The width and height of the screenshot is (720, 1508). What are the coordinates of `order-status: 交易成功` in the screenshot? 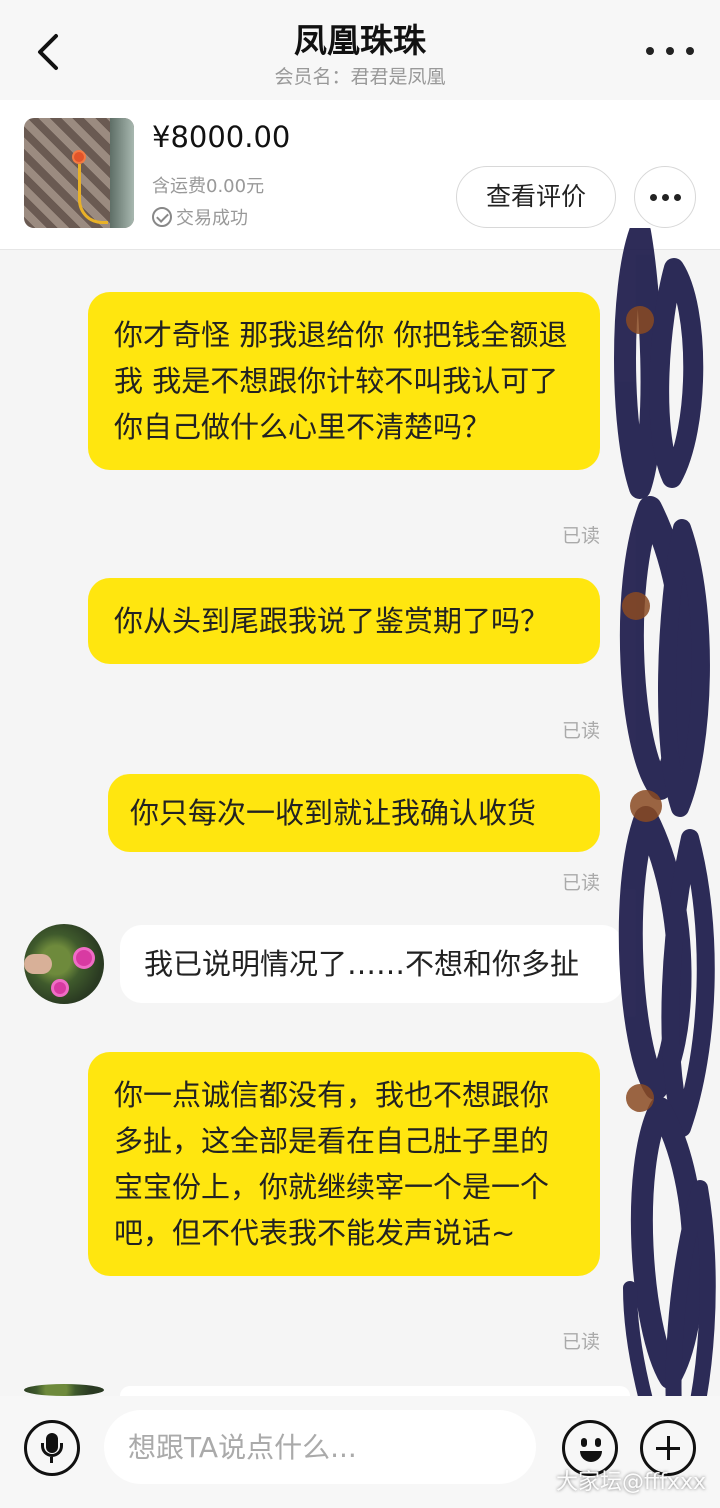 It's located at (200, 217).